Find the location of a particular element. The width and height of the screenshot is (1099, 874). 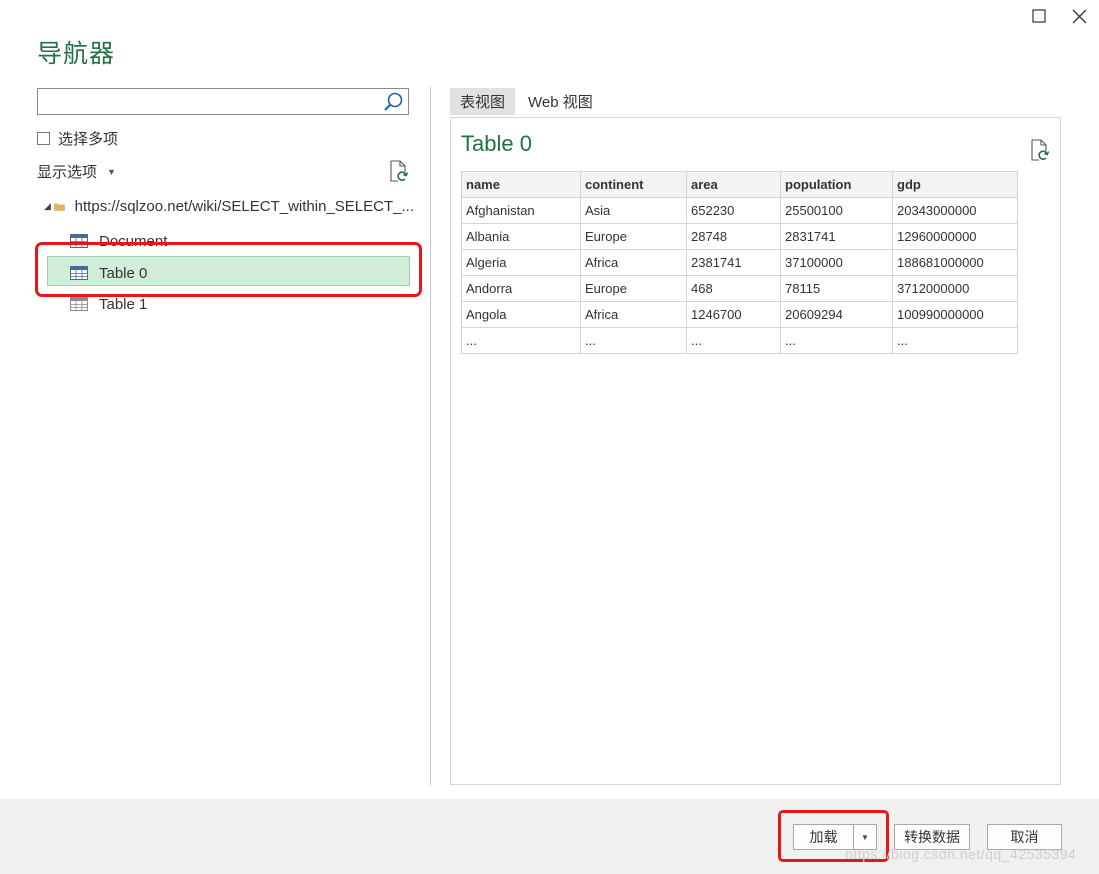

table-cell: 25500100 is located at coordinates (836, 210).